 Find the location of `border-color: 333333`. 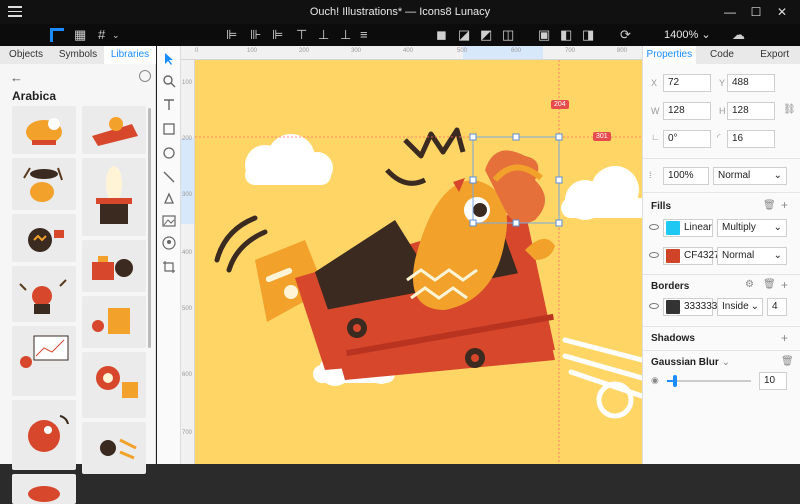

border-color: 333333 is located at coordinates (690, 307).